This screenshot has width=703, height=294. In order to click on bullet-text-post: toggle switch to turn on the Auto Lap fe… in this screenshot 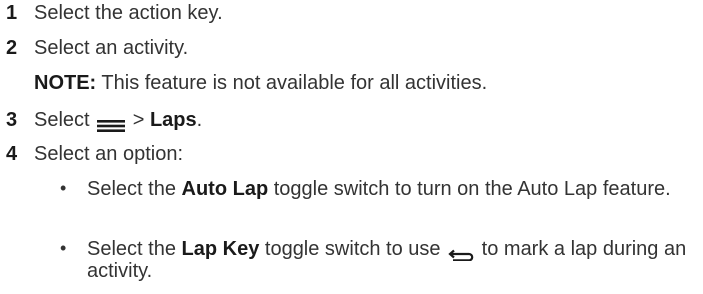, I will do `click(469, 189)`.